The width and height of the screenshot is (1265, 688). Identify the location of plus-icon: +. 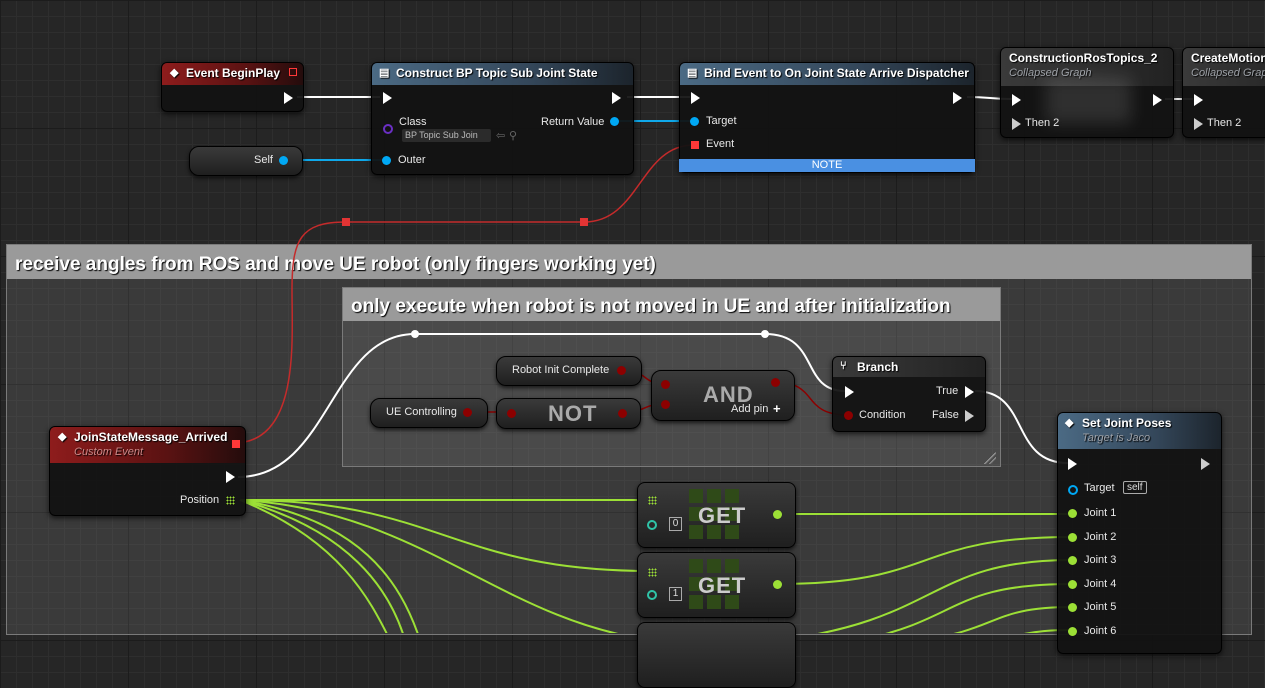
(777, 408).